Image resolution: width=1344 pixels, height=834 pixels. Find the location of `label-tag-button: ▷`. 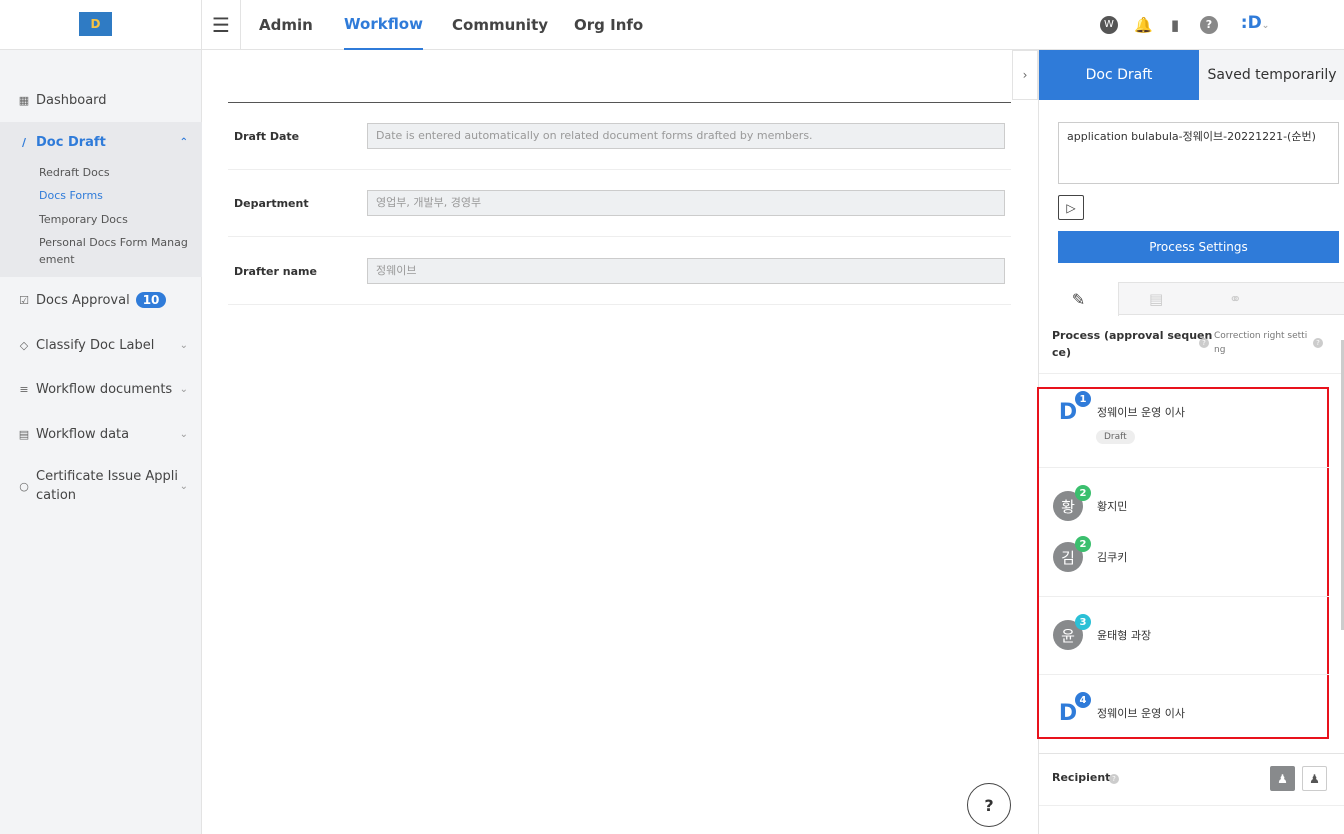

label-tag-button: ▷ is located at coordinates (1071, 207).